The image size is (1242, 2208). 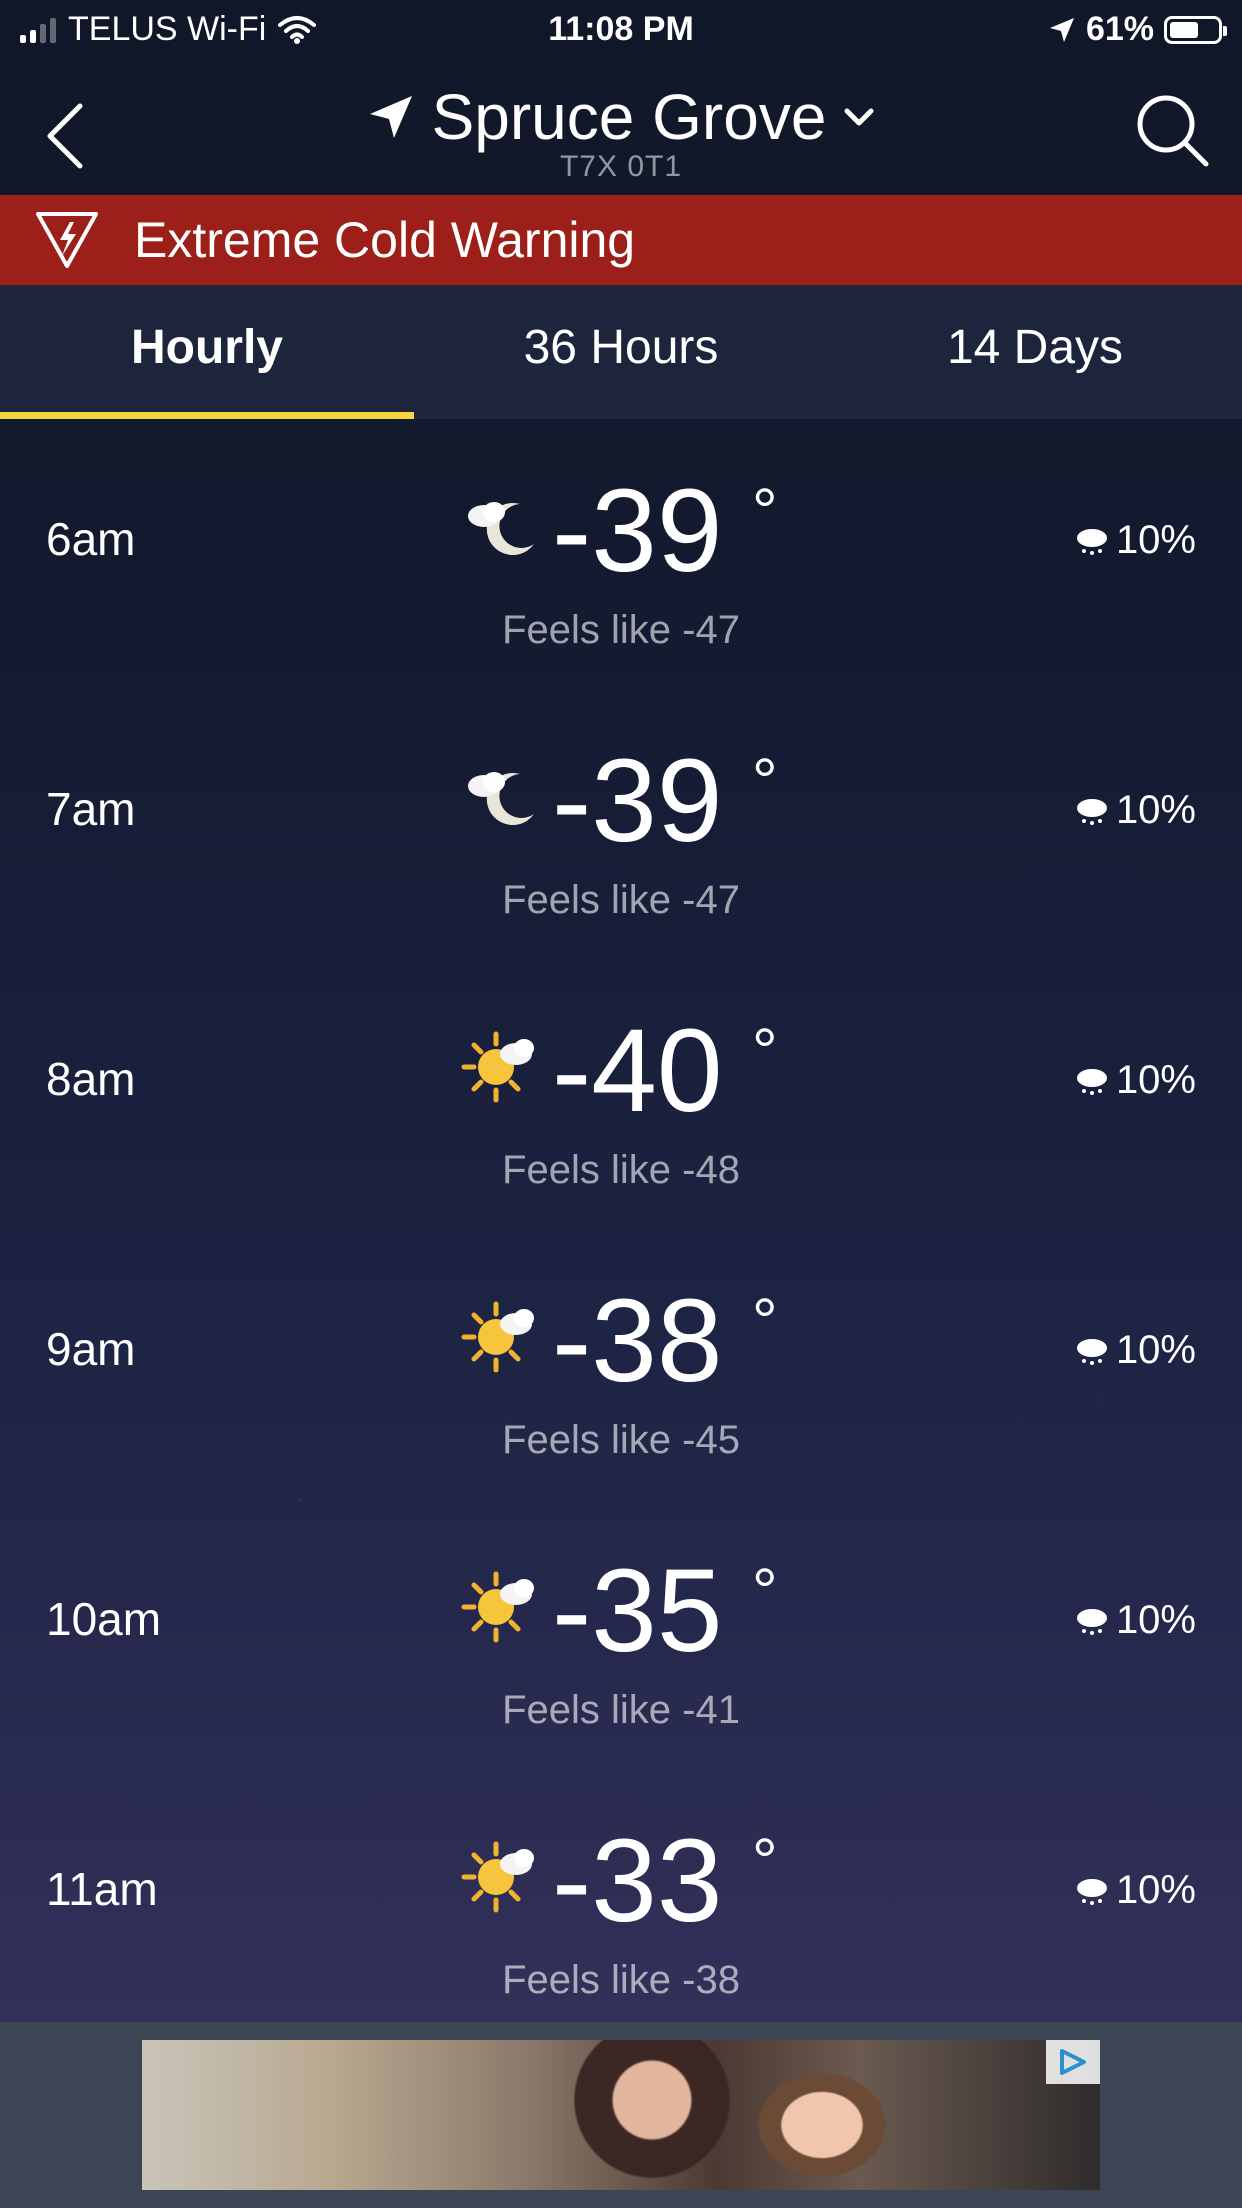 I want to click on city-name: Spruce Grove, so click(x=629, y=117).